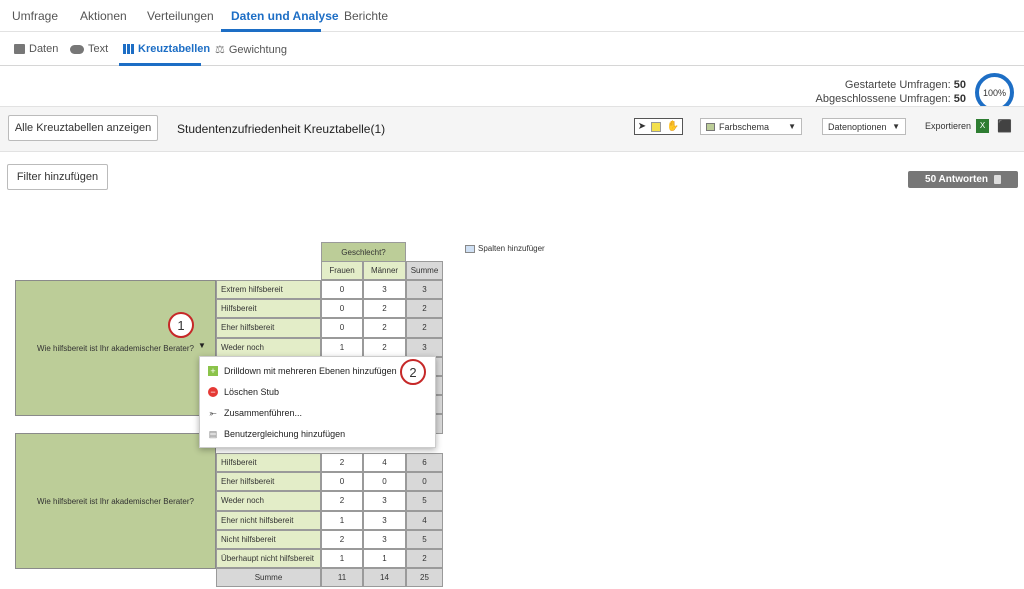 The width and height of the screenshot is (1024, 589). What do you see at coordinates (959, 85) in the screenshot?
I see `started-value: 50` at bounding box center [959, 85].